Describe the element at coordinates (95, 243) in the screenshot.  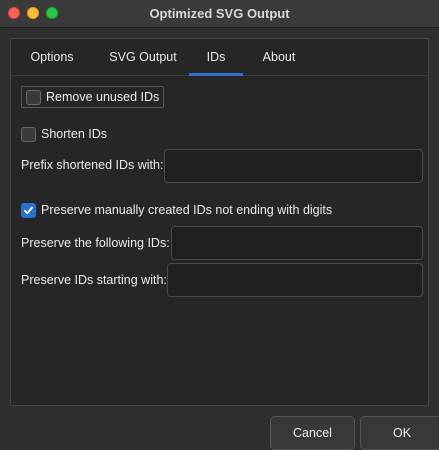
I see `preserve-following-label: Preserve the following IDs:` at that location.